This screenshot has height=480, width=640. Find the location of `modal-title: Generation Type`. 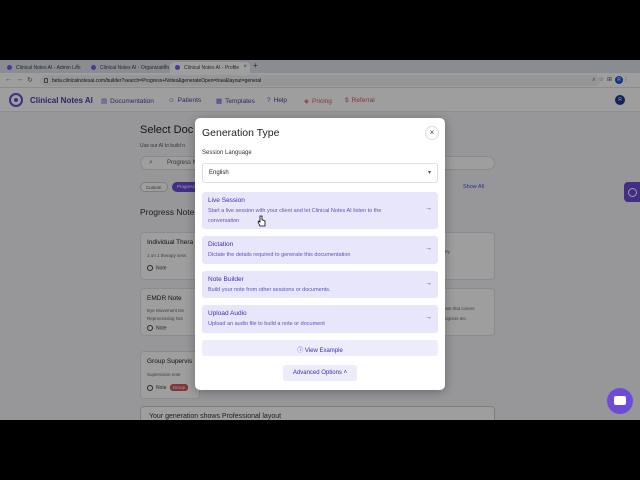

modal-title: Generation Type is located at coordinates (241, 133).